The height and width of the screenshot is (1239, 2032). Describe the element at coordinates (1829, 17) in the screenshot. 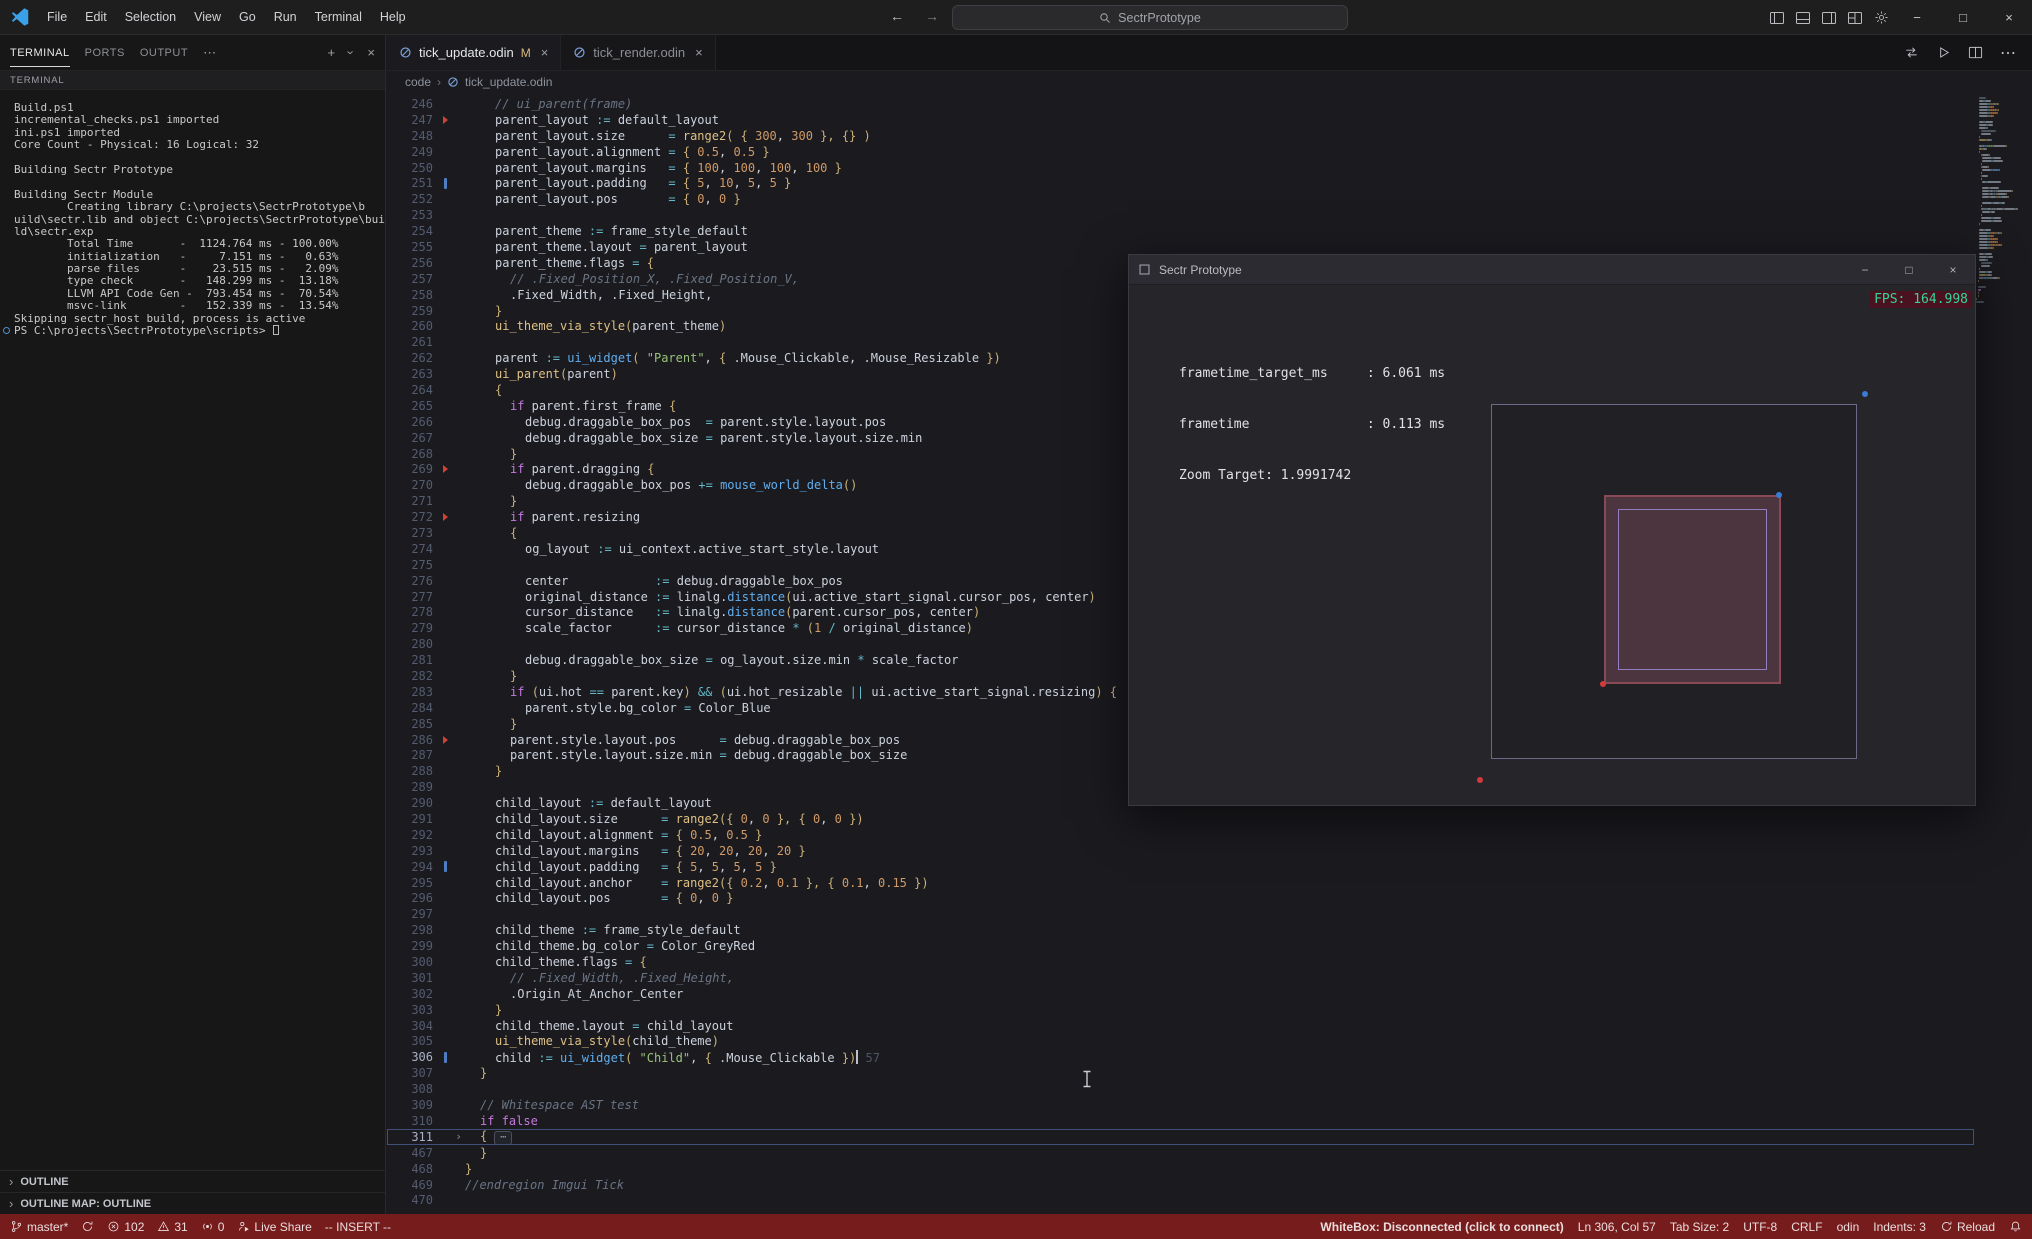

I see `toggle-secondary-sidebar-icon` at that location.